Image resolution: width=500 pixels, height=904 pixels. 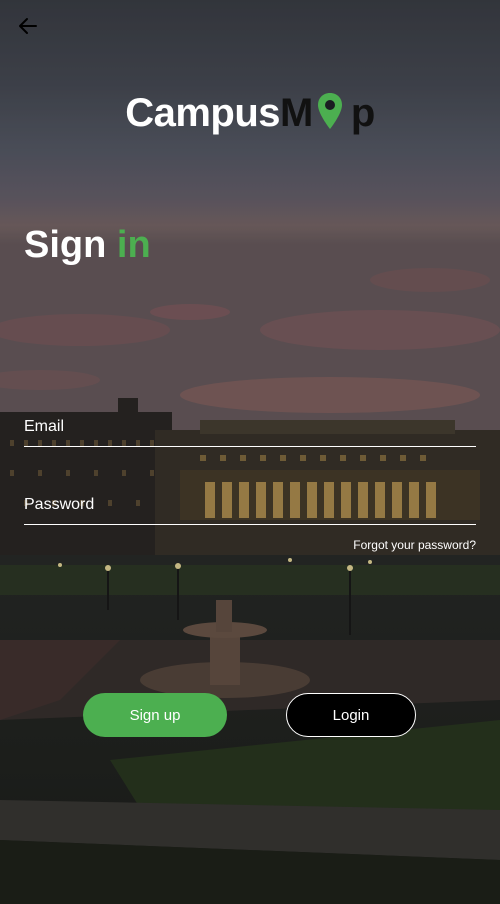 What do you see at coordinates (362, 113) in the screenshot?
I see `logo-text-p: p` at bounding box center [362, 113].